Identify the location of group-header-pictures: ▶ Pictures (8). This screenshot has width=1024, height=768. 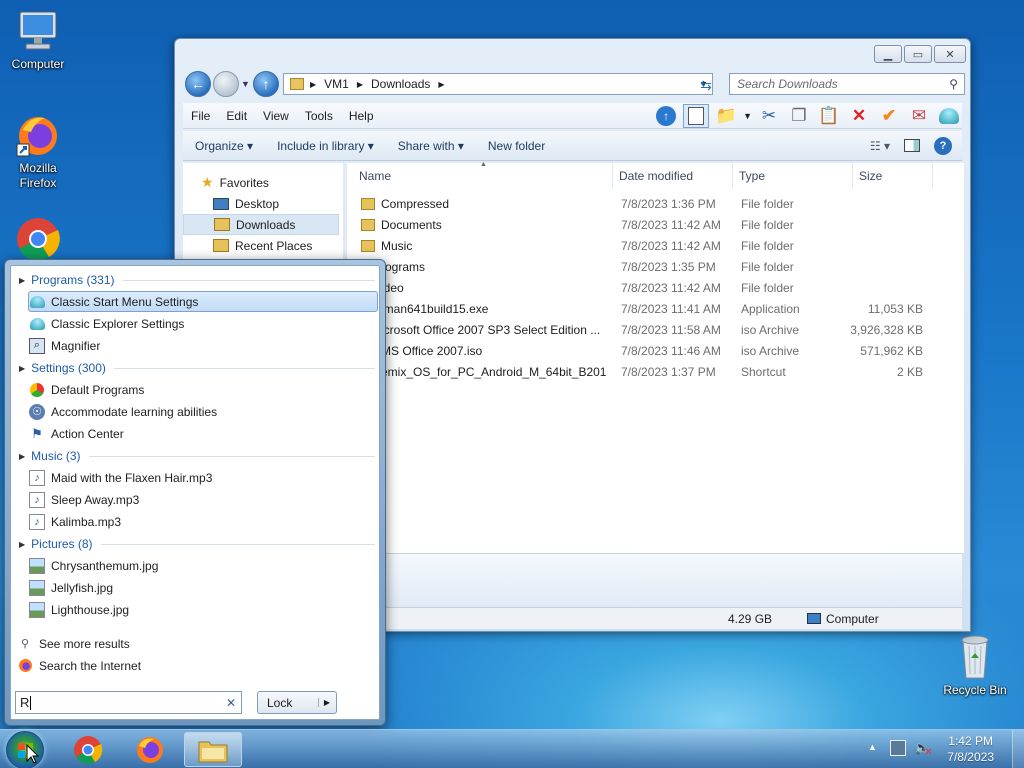
(197, 544).